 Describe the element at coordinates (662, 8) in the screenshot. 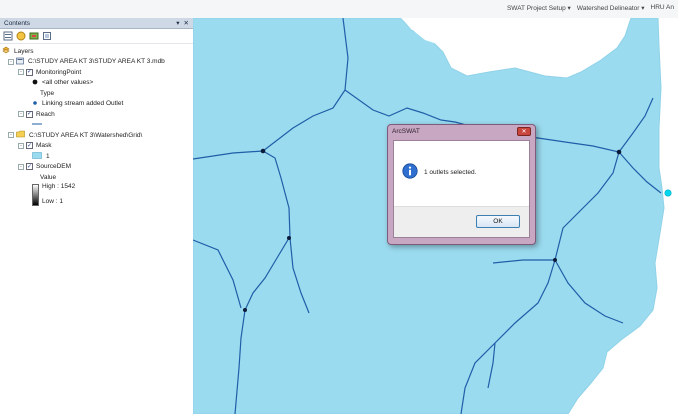

I see `menu-hru-analysis: HRU An` at that location.